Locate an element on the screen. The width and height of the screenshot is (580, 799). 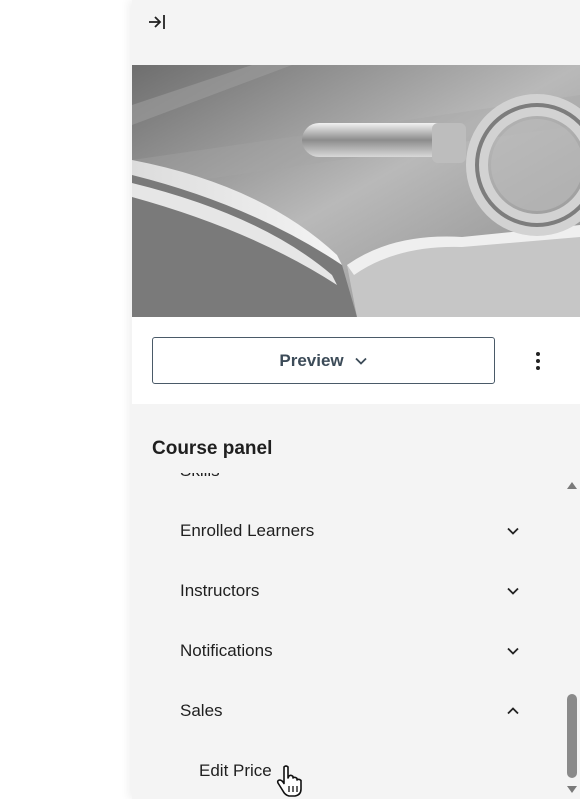
list-item-label: Sales is located at coordinates (201, 710).